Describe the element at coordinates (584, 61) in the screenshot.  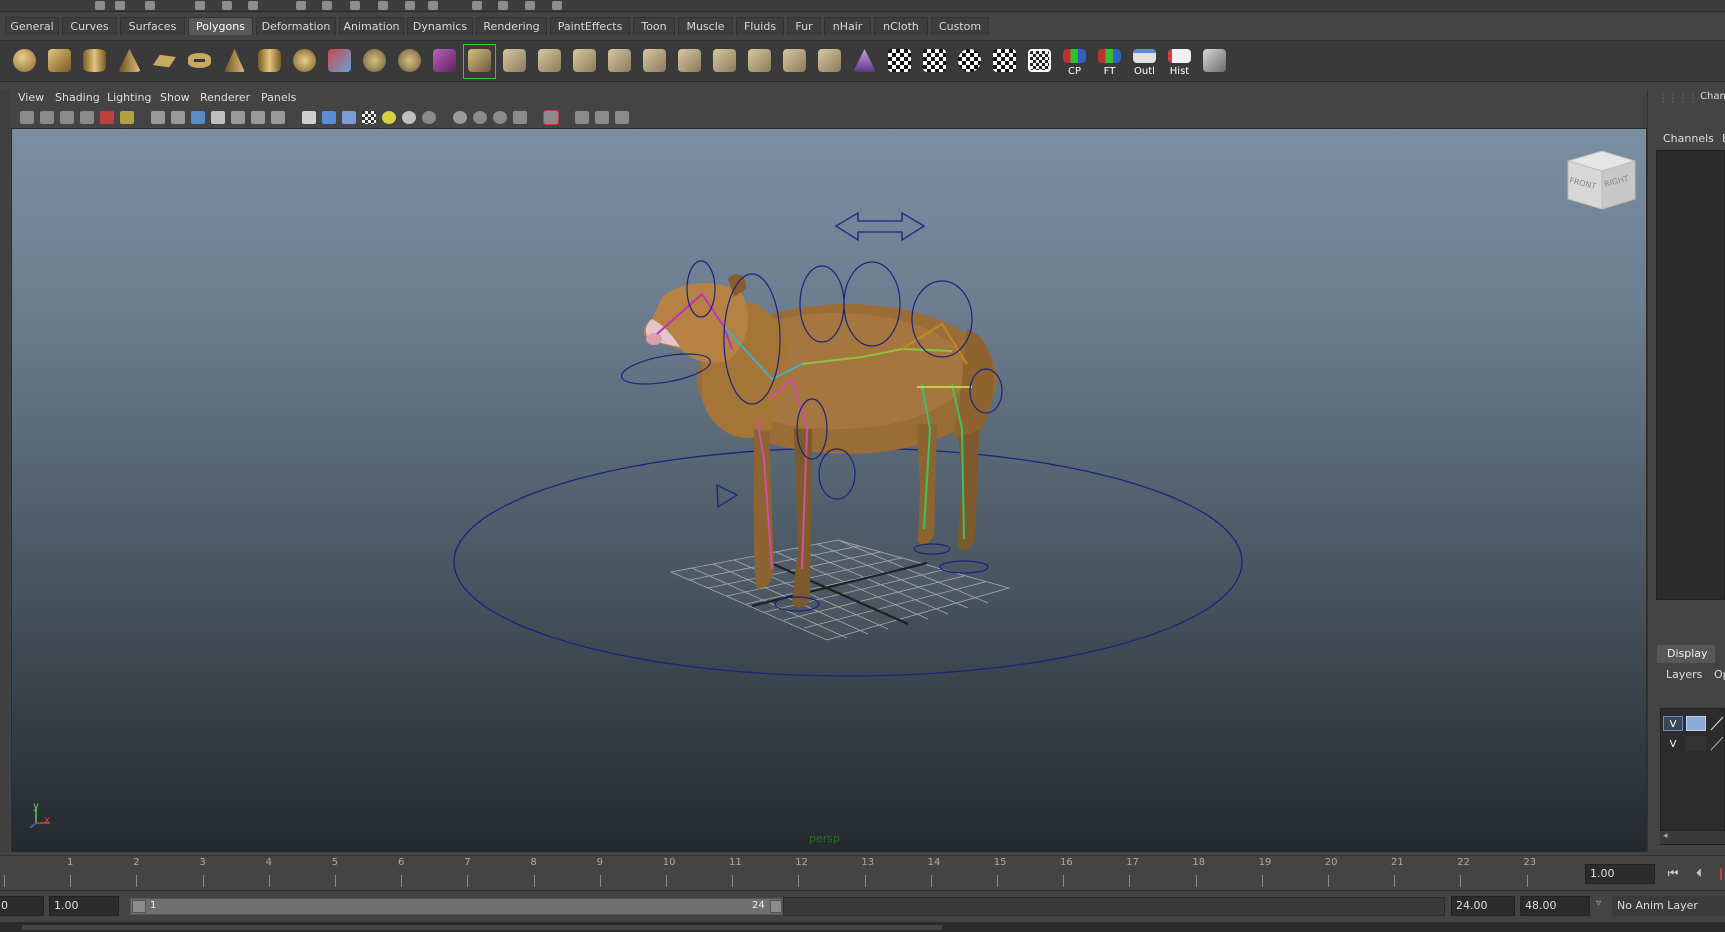
I see `append-polygon-button` at that location.